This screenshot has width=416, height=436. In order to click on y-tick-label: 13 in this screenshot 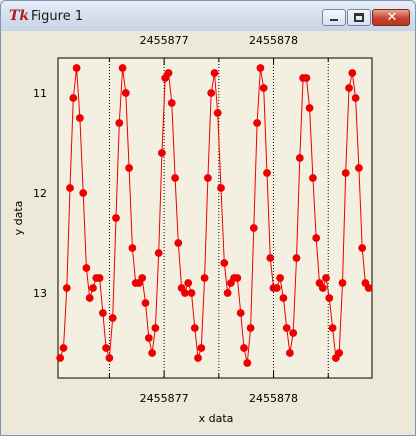, I will do `click(40, 293)`.